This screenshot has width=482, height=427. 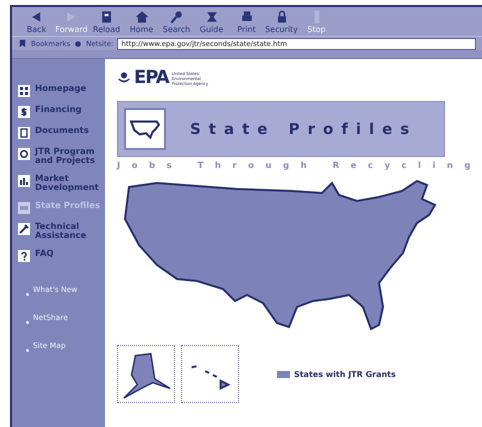 I want to click on dollar-icon, so click(x=24, y=112).